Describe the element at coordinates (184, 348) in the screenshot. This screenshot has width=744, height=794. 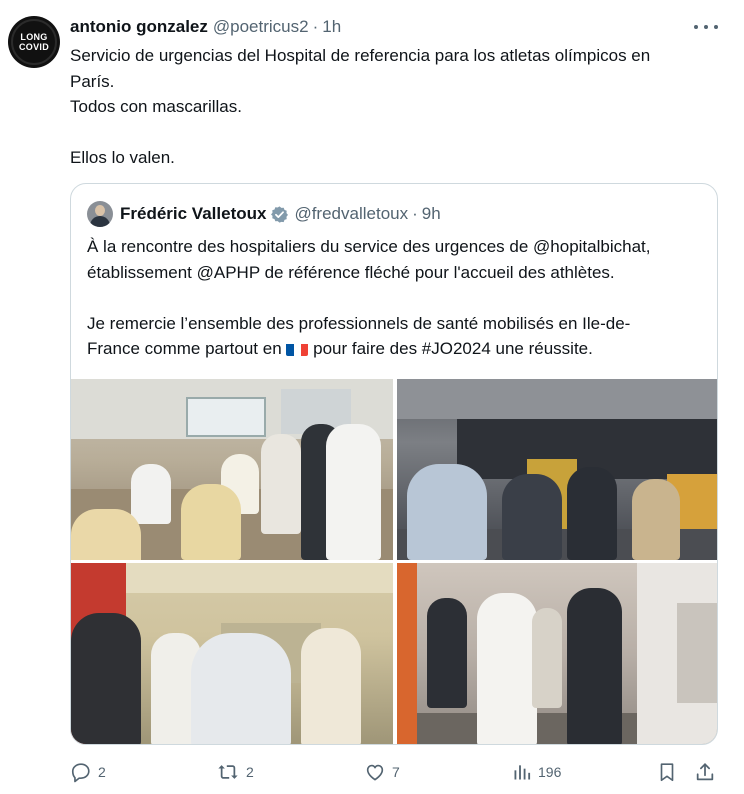
I see `quoted-text-segment: France comme partout en` at that location.